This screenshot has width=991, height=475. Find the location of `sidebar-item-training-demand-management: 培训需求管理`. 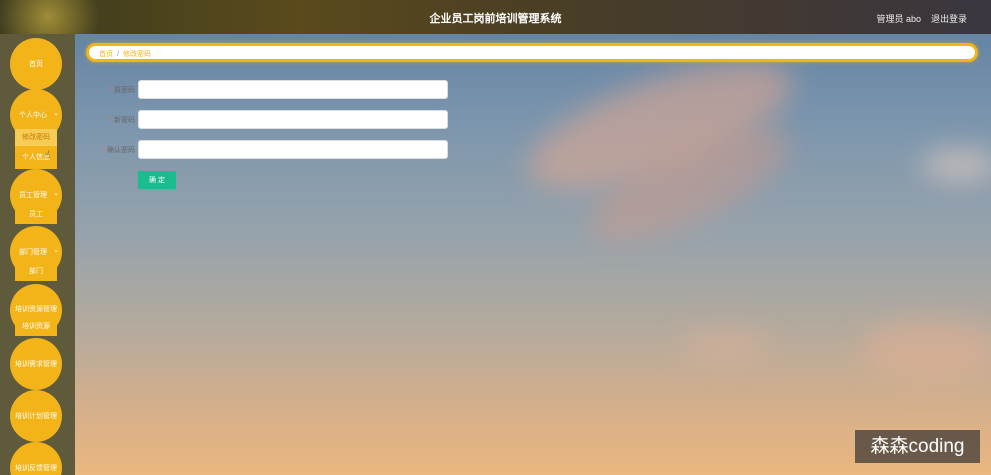

sidebar-item-training-demand-management: 培训需求管理 is located at coordinates (36, 364).